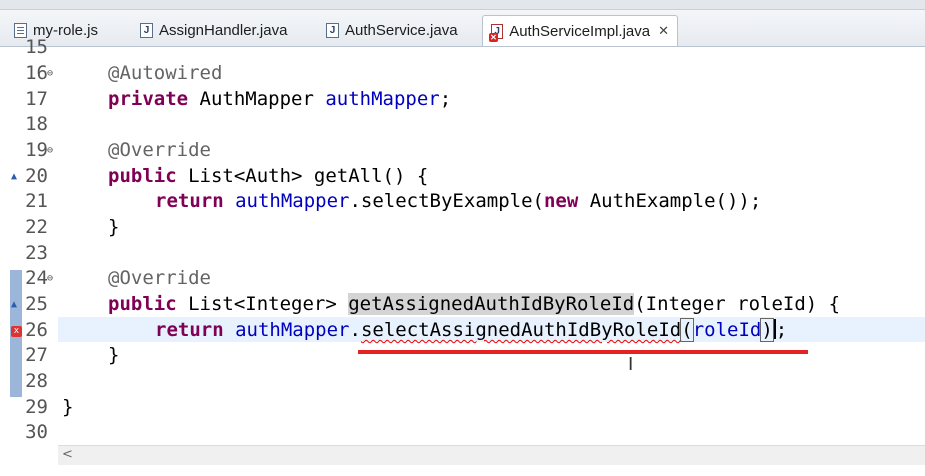  I want to click on line-number: 19, so click(36, 150).